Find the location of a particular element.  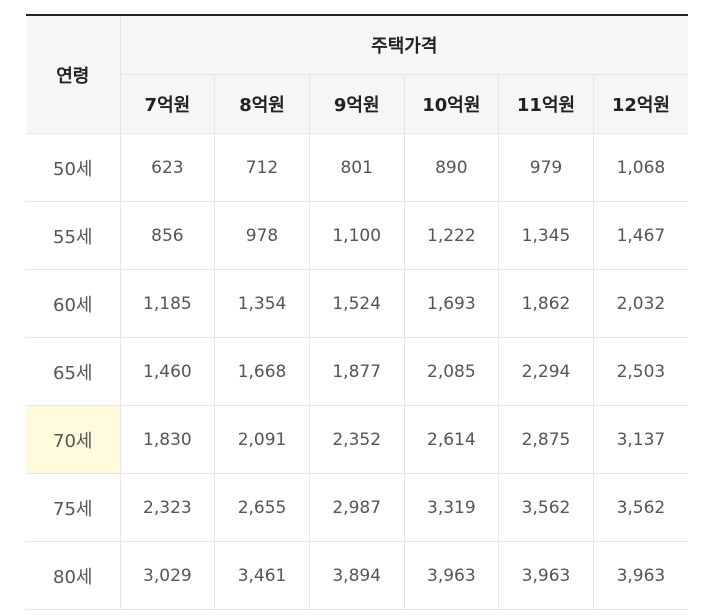

pension-value-cell: 2,085 is located at coordinates (452, 371).